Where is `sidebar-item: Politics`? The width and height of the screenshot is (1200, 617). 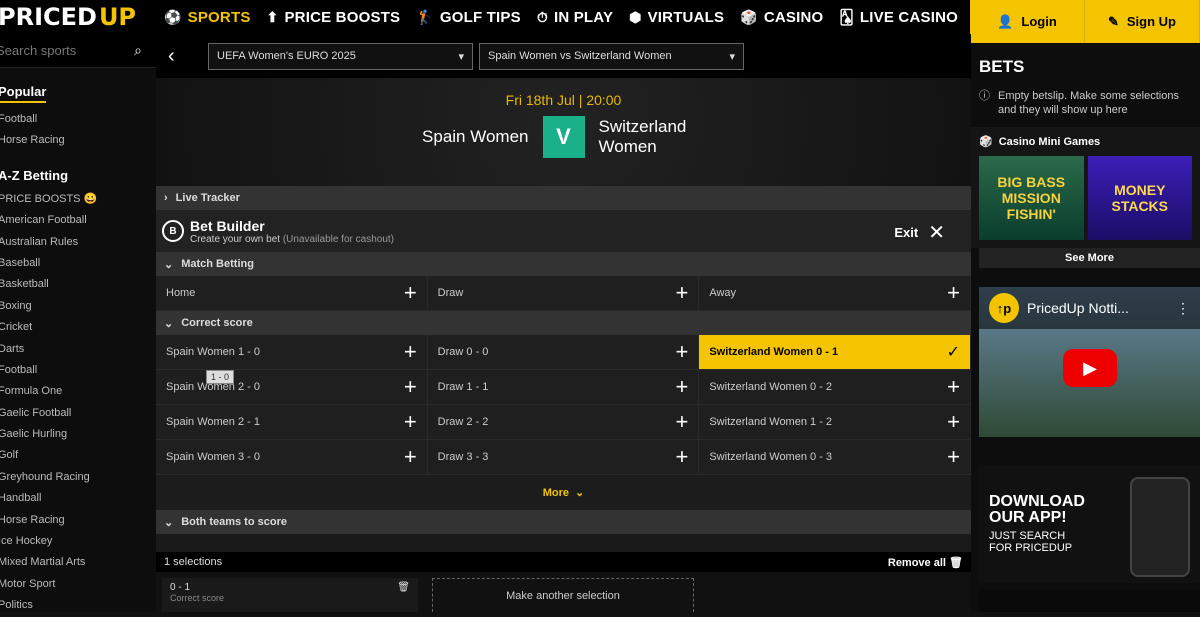
sidebar-item: Politics is located at coordinates (78, 605).